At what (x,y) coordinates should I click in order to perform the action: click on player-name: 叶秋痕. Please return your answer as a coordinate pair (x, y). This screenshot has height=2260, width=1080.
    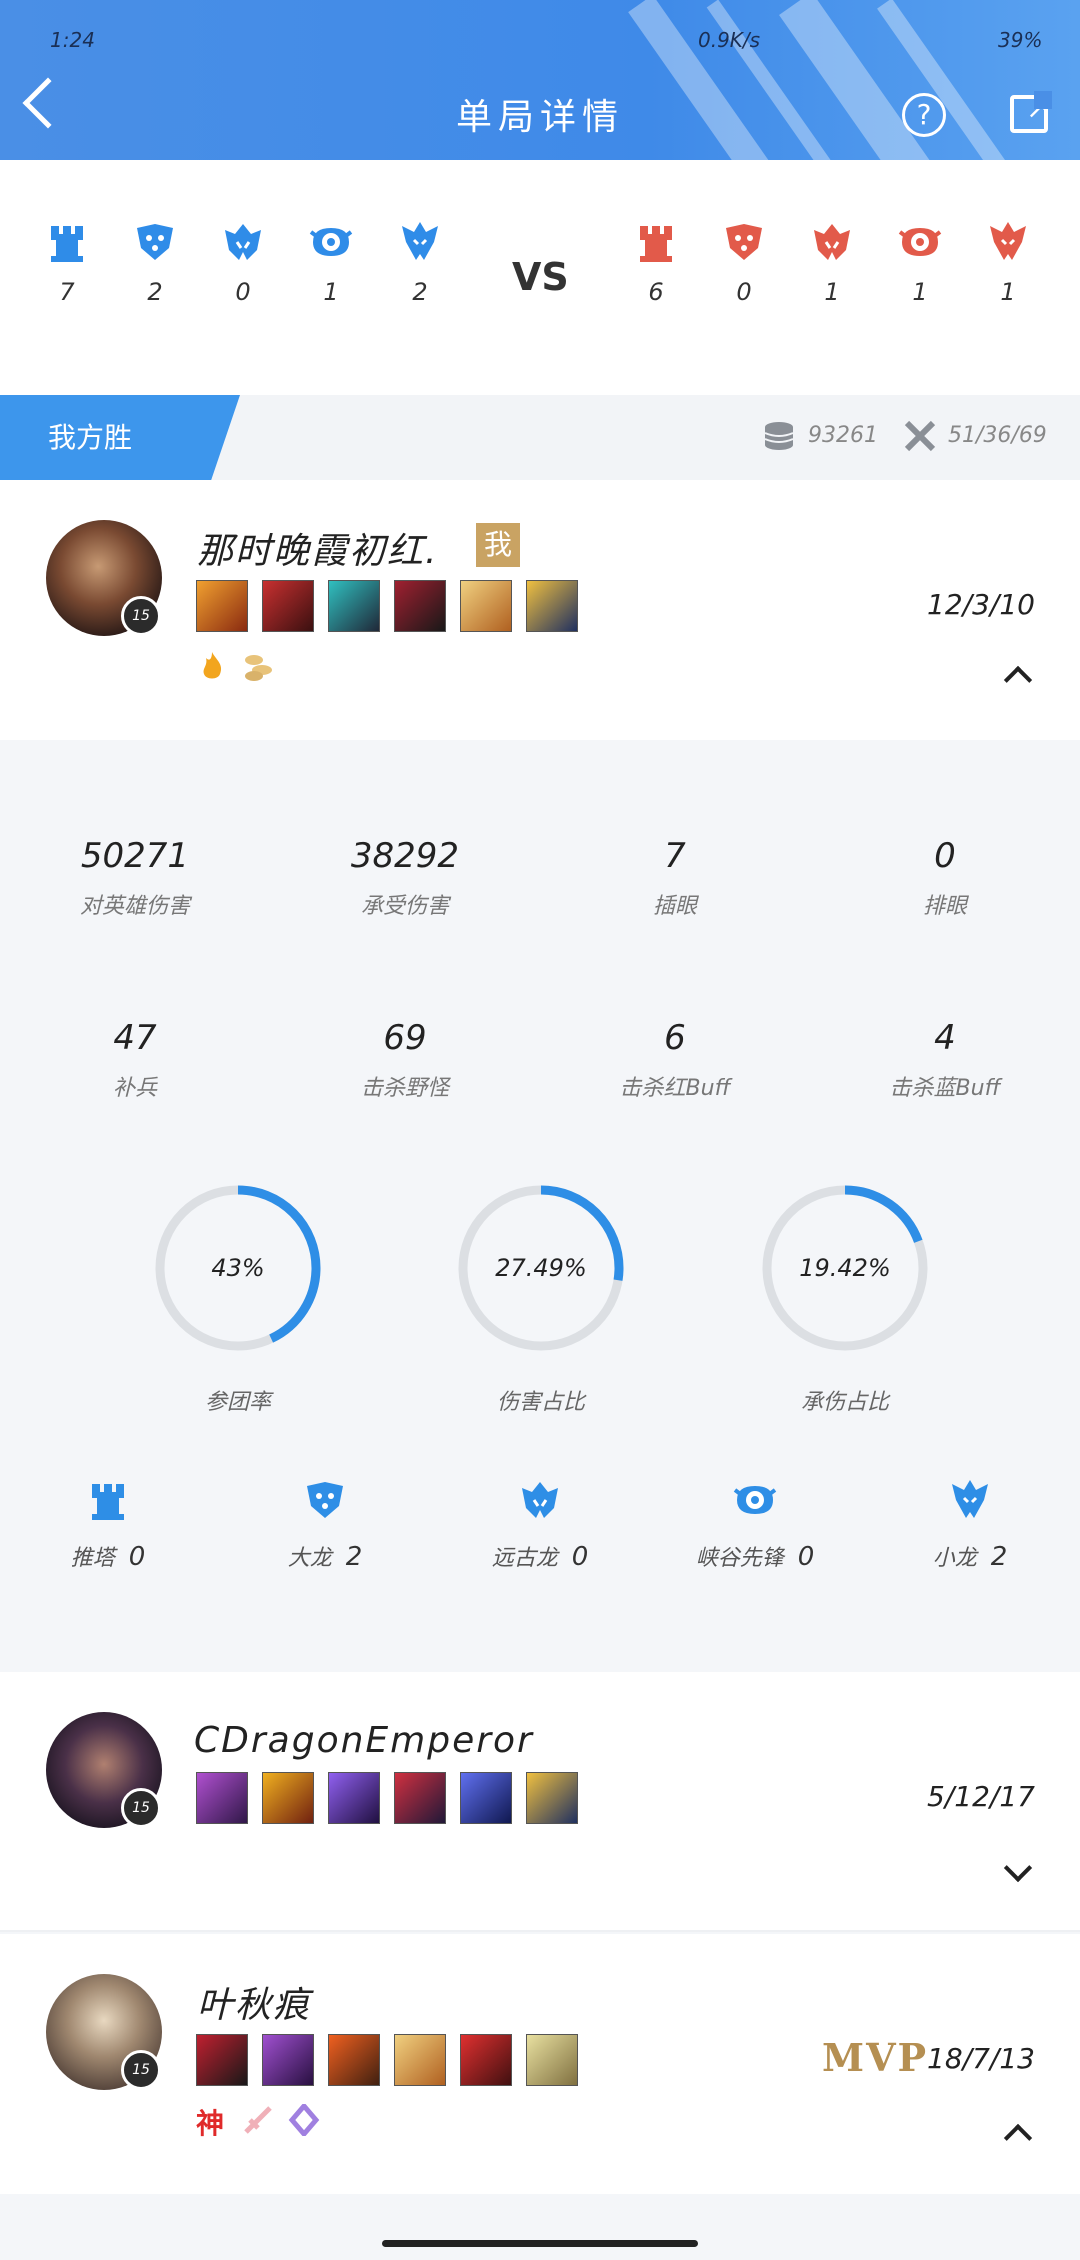
    Looking at the image, I should click on (254, 2005).